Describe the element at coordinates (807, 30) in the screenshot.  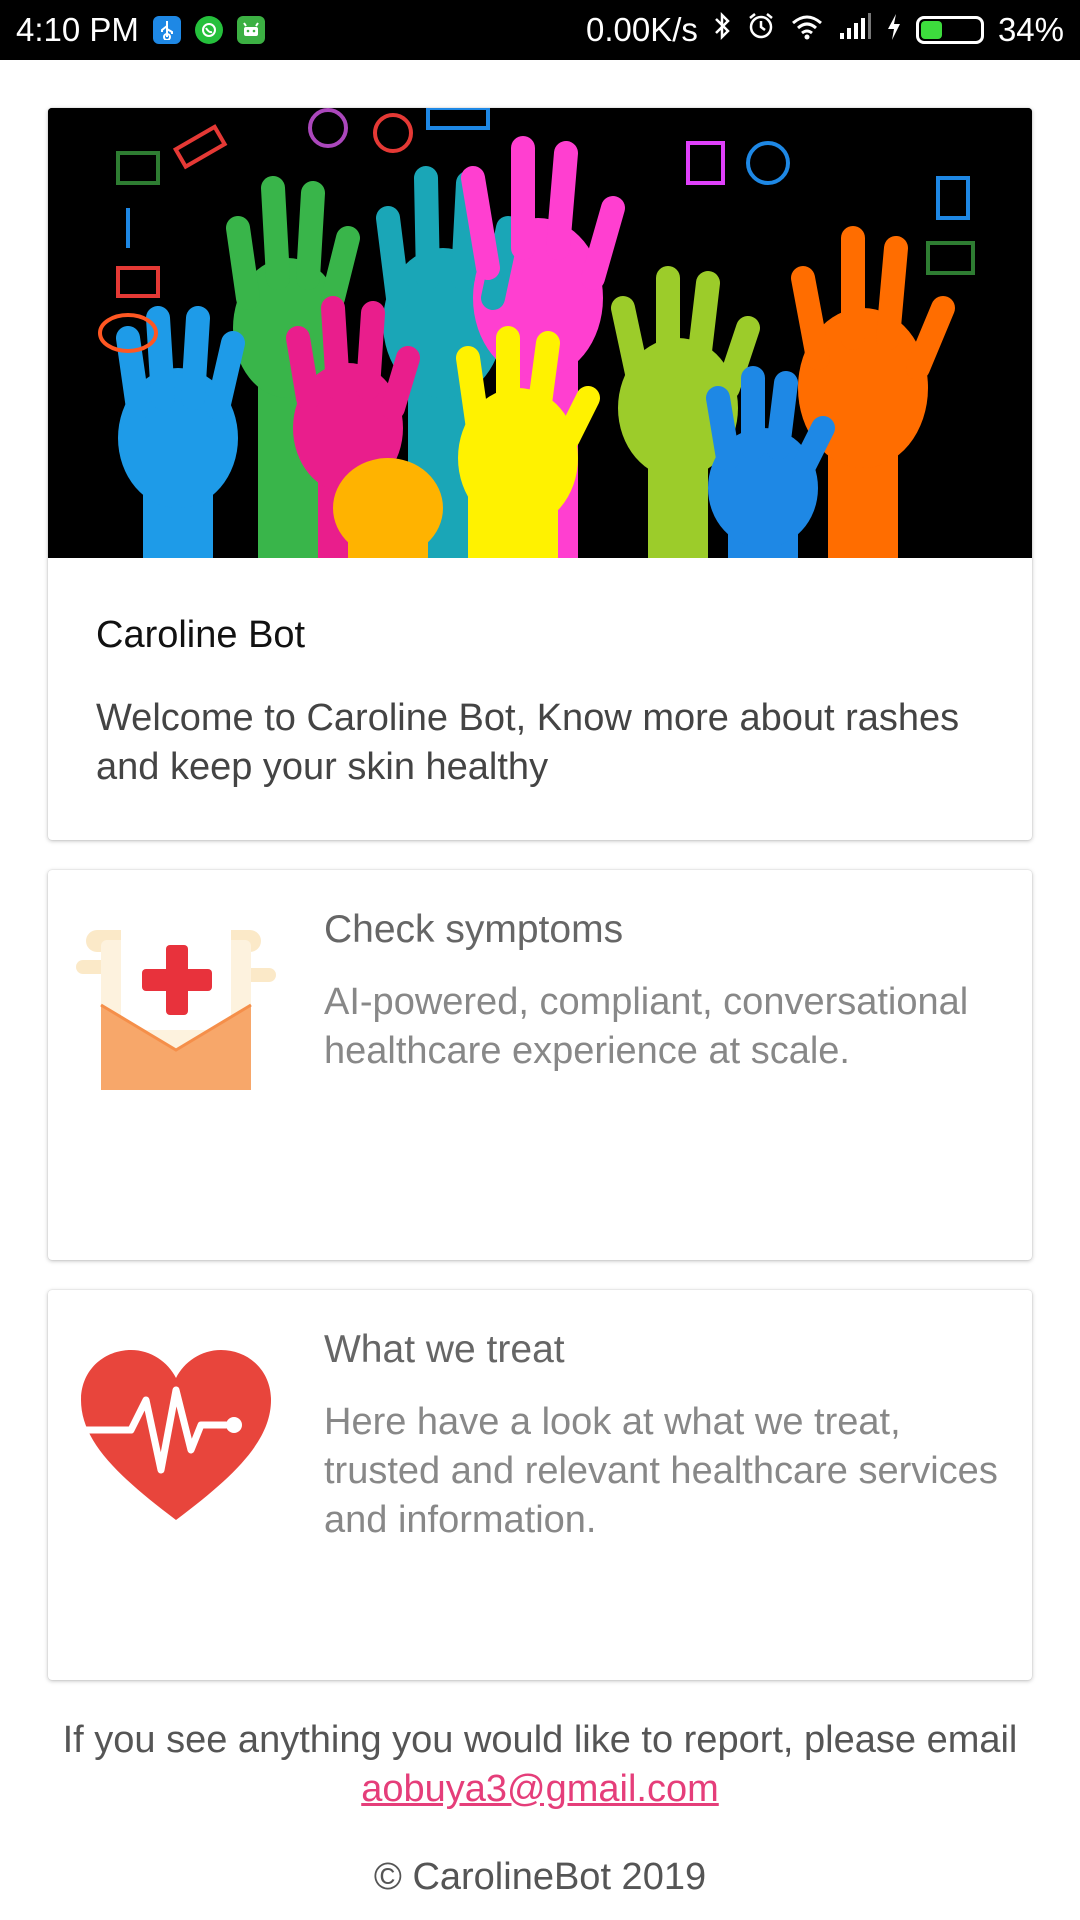
I see `wifi-icon` at that location.